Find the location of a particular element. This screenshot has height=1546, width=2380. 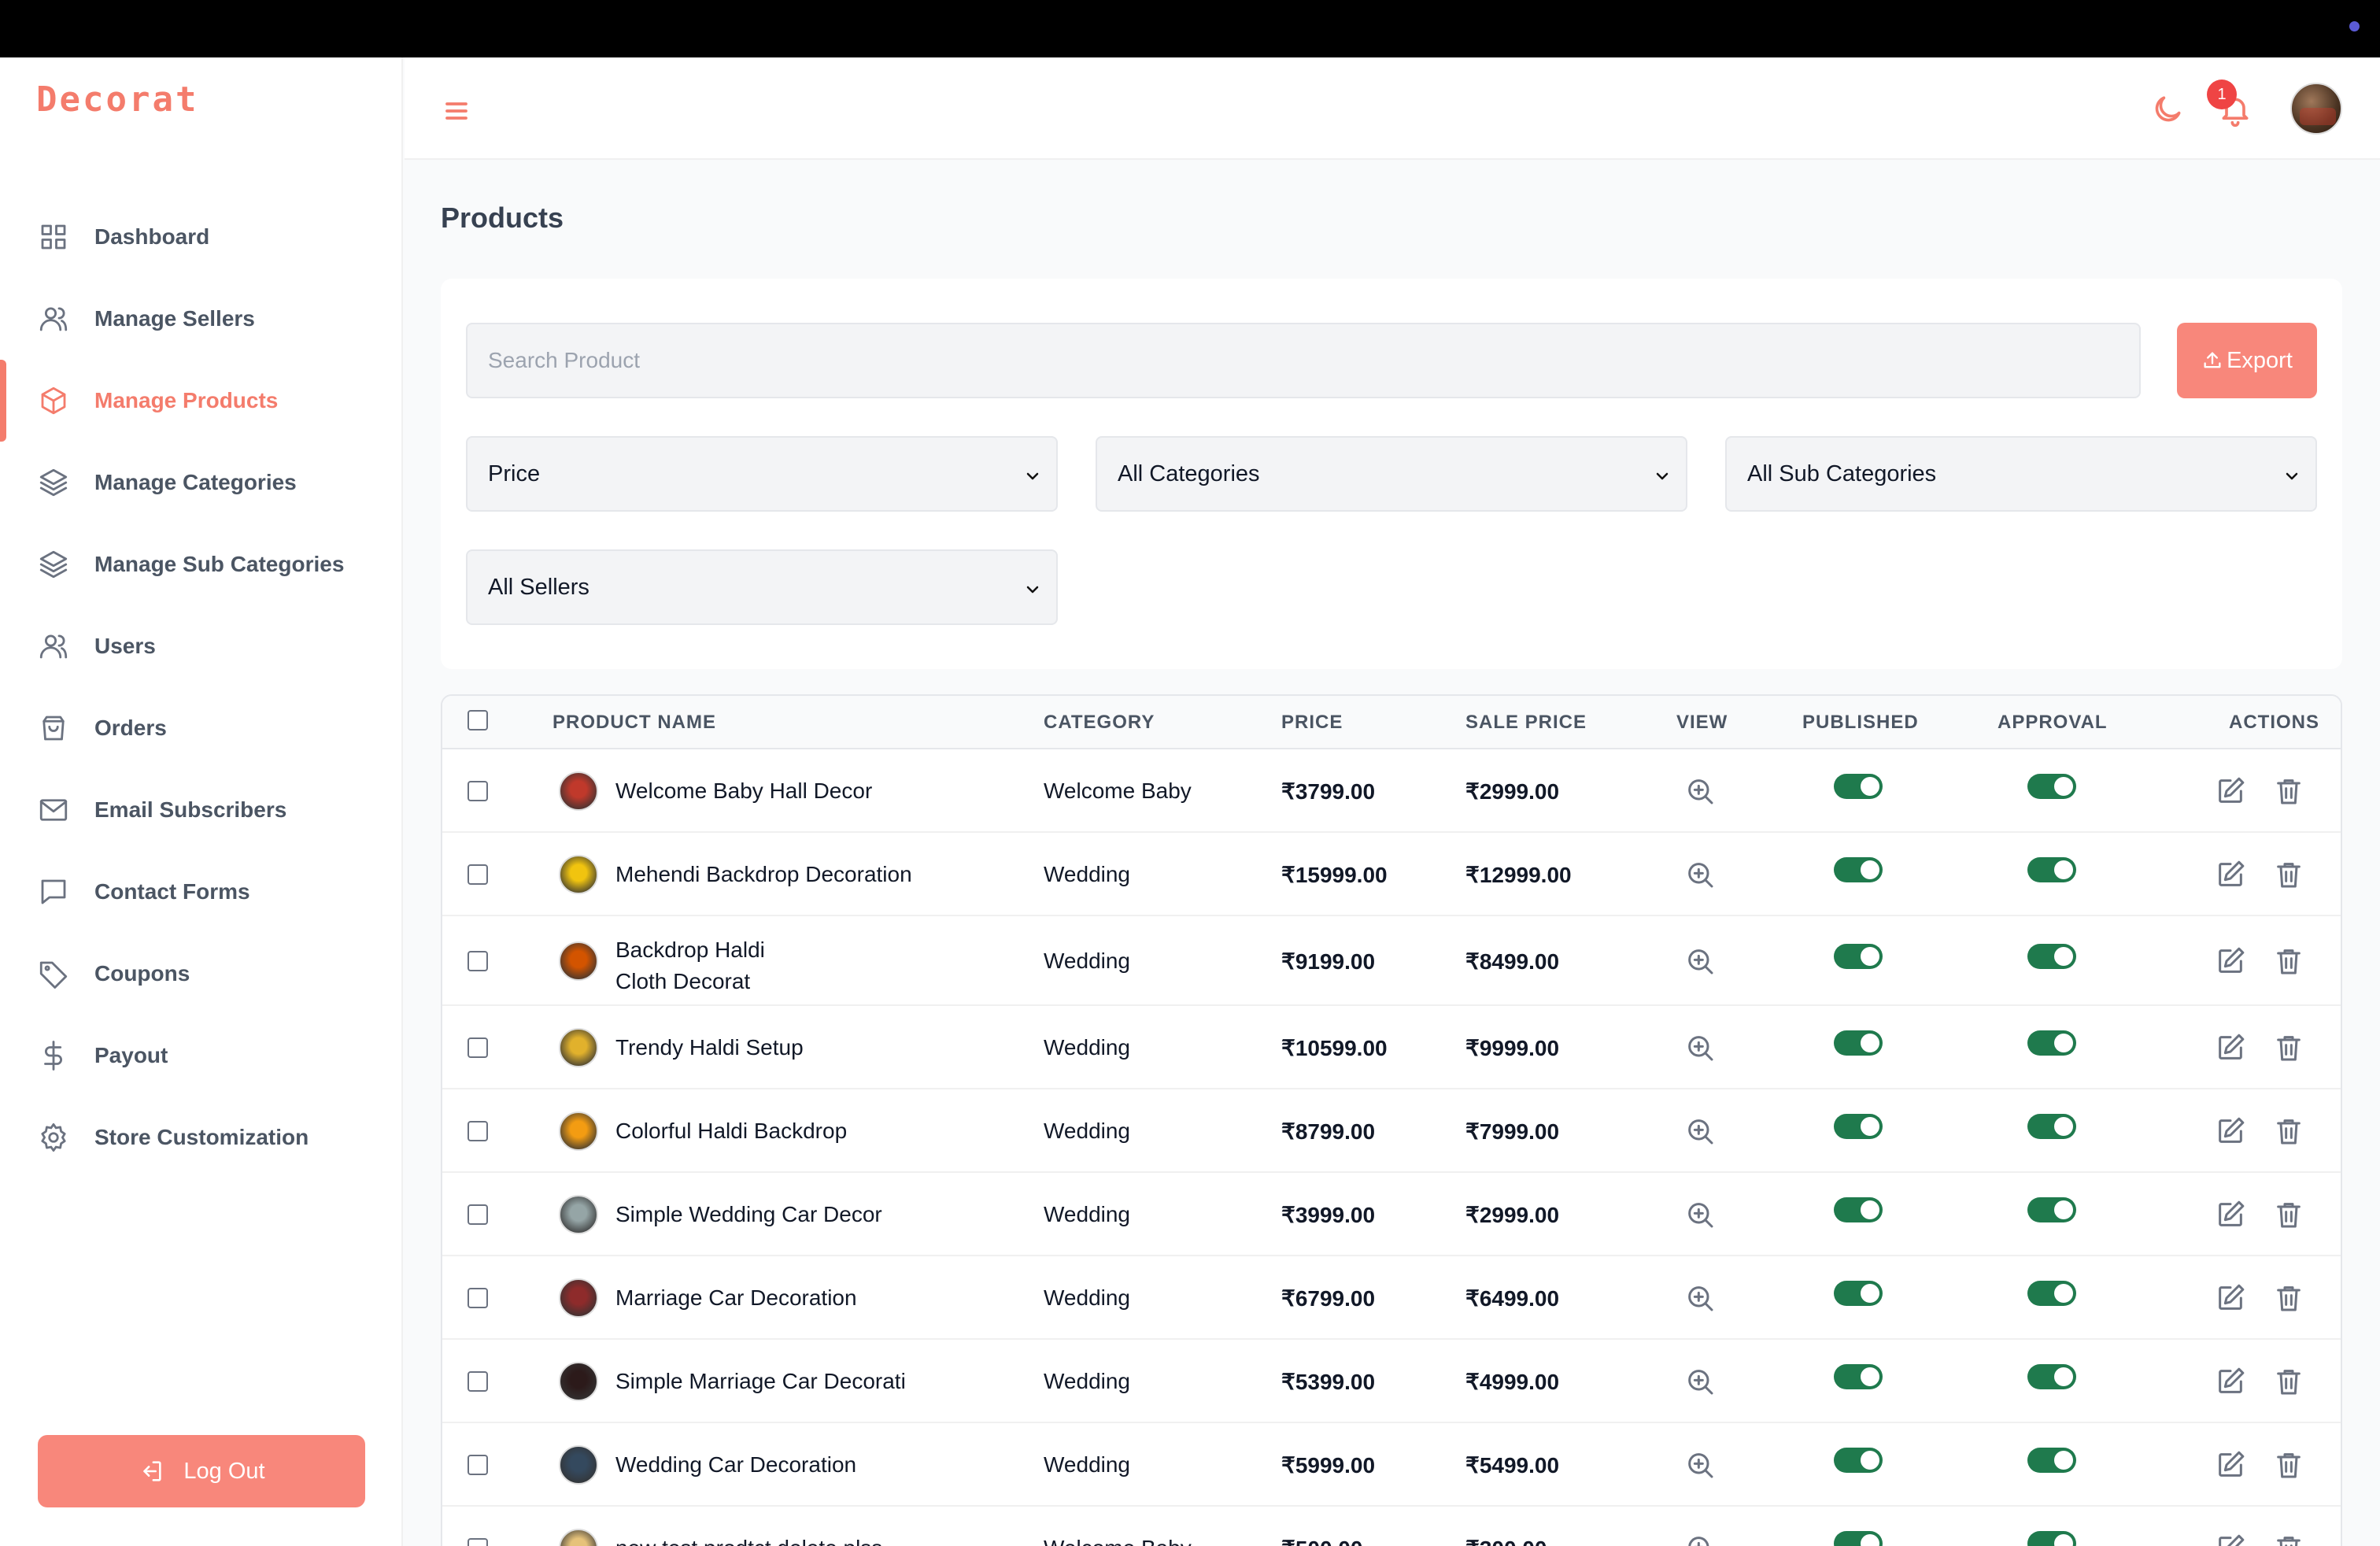

sidebar-item-dashboard: Dashboard is located at coordinates (200, 237).